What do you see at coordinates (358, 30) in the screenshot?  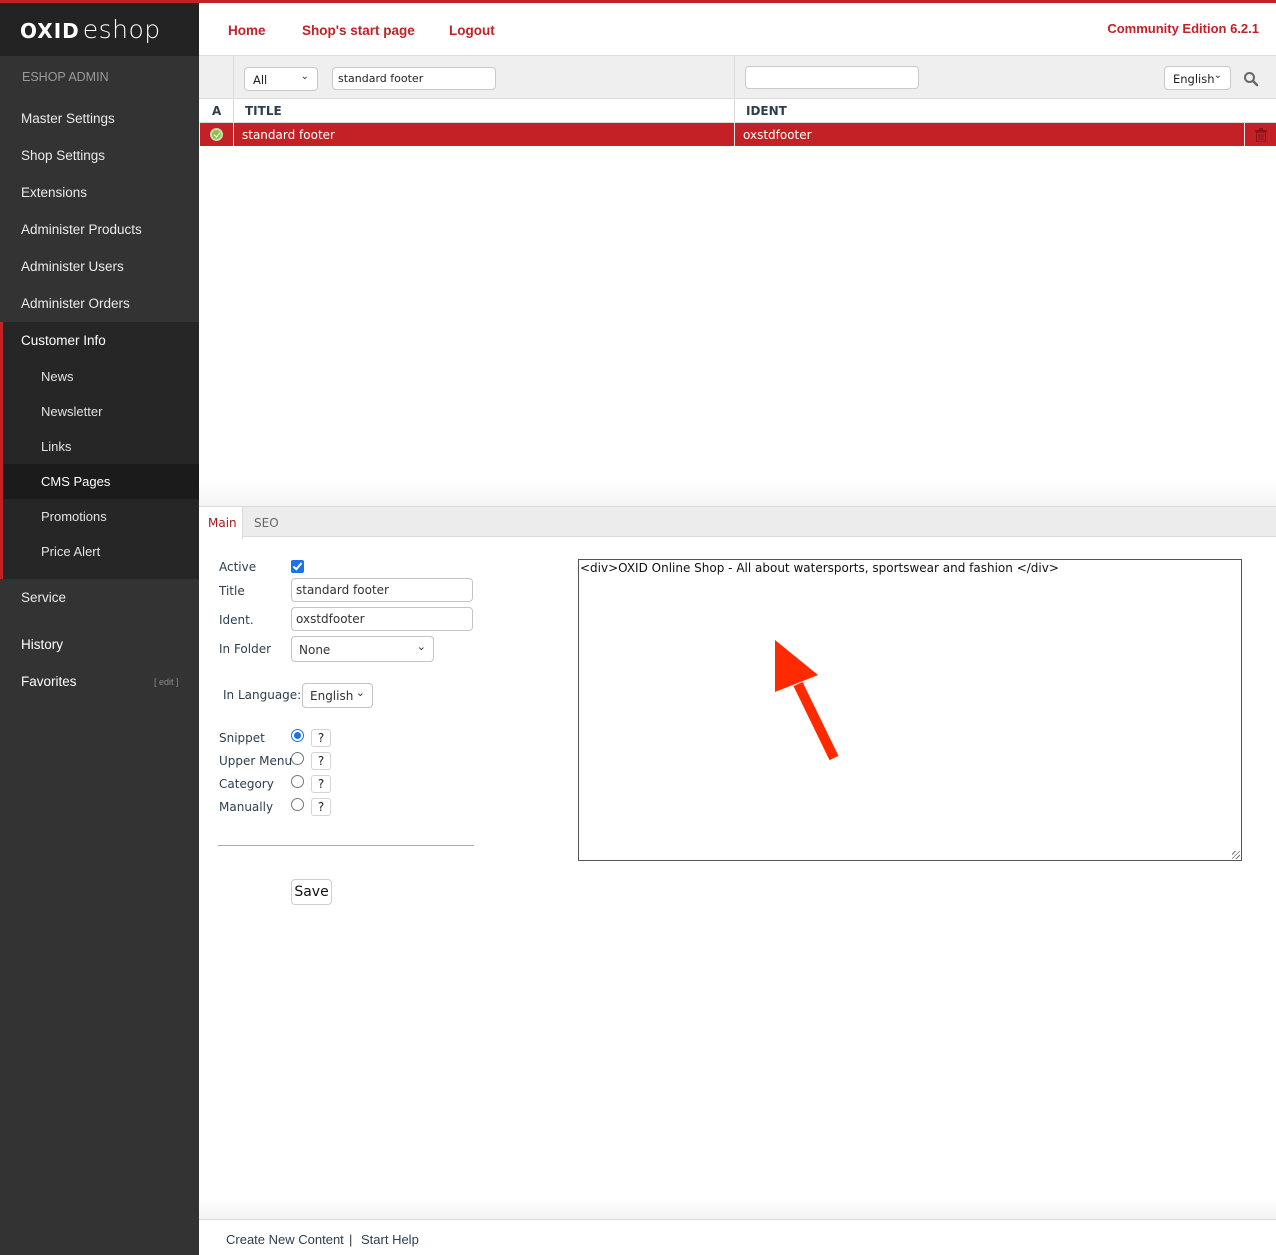 I see `shop-start-page-link: Shop's start page` at bounding box center [358, 30].